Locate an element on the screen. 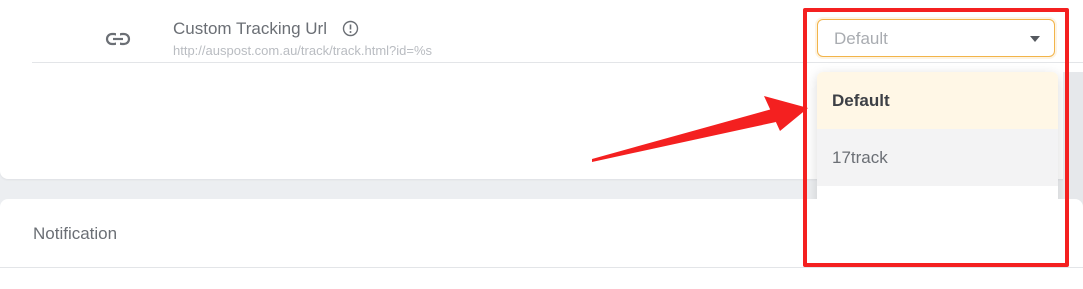 This screenshot has width=1083, height=289. caret-down-icon is located at coordinates (1035, 39).